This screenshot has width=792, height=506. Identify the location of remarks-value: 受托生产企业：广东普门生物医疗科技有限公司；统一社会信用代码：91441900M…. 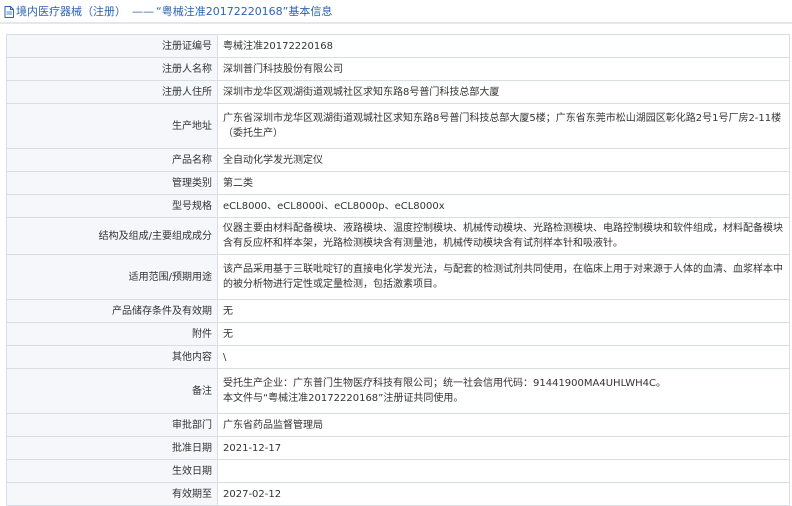
(503, 391).